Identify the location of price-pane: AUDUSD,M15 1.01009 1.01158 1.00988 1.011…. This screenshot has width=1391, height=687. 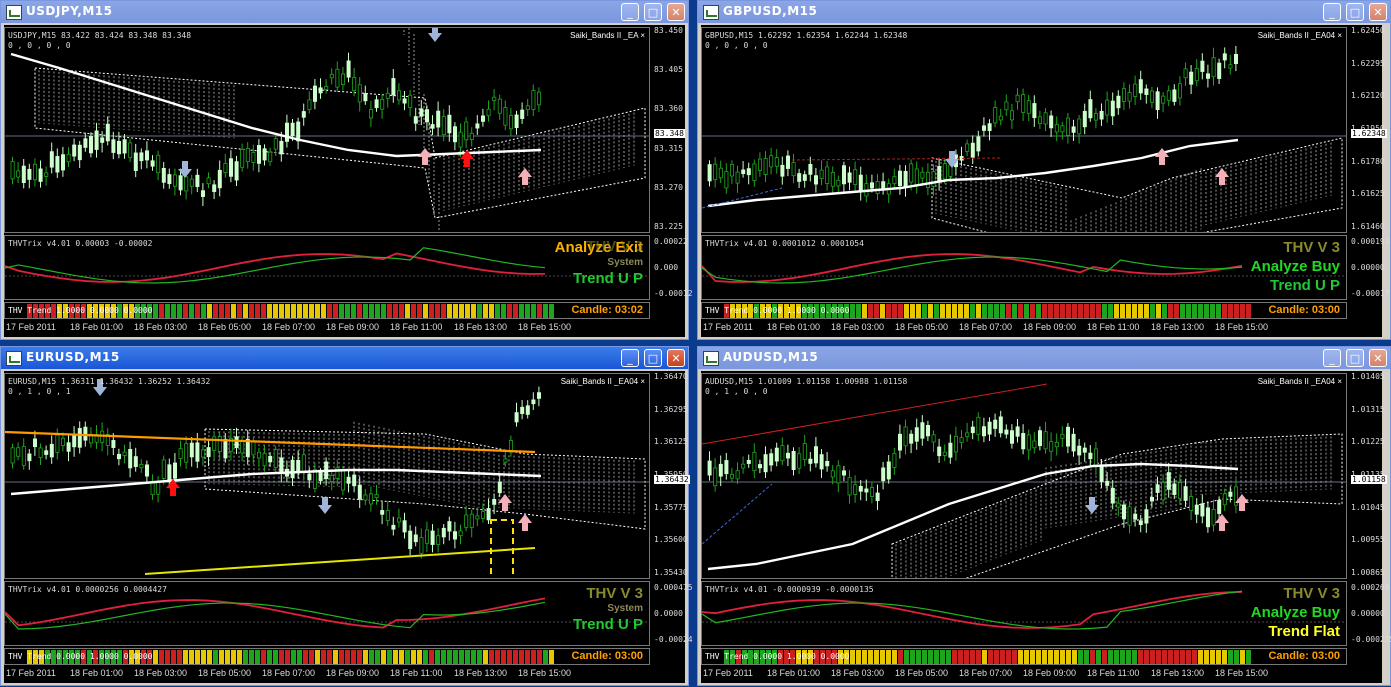
(1024, 476).